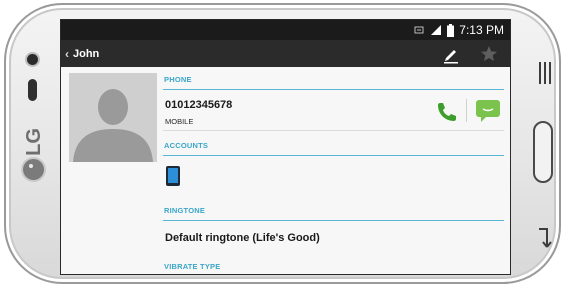 The image size is (566, 289). I want to click on action-separator, so click(466, 110).